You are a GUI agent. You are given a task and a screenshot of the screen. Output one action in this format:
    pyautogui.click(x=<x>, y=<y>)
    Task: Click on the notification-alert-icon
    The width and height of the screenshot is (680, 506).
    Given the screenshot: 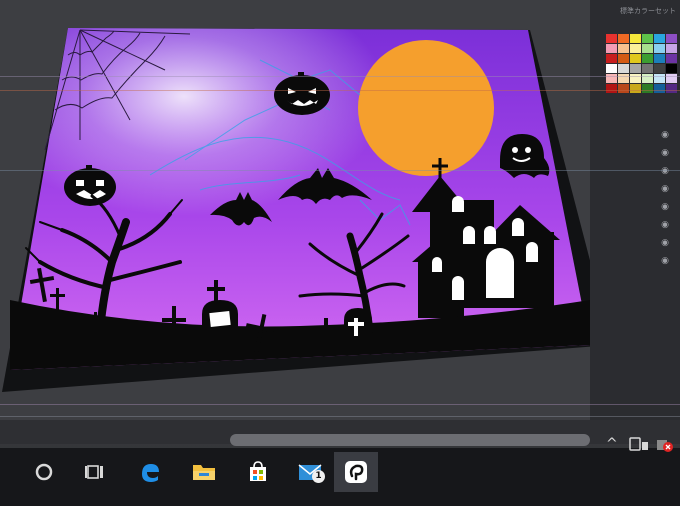 What is the action you would take?
    pyautogui.click(x=665, y=445)
    